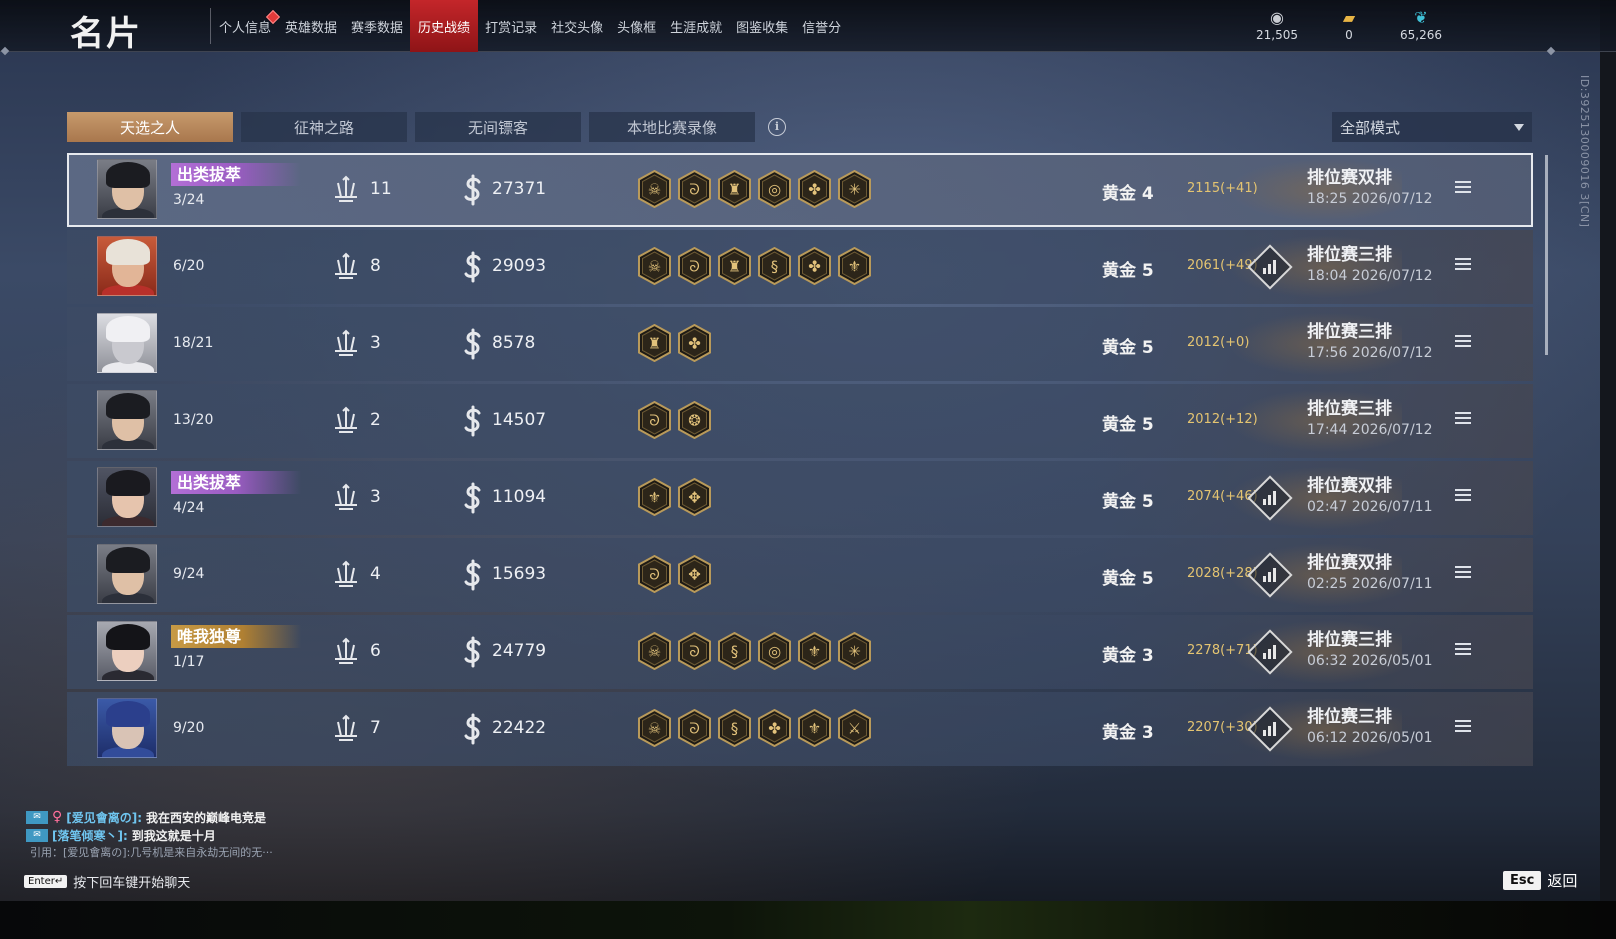 The image size is (1616, 939). I want to click on nav-item-9: 信誉分, so click(821, 26).